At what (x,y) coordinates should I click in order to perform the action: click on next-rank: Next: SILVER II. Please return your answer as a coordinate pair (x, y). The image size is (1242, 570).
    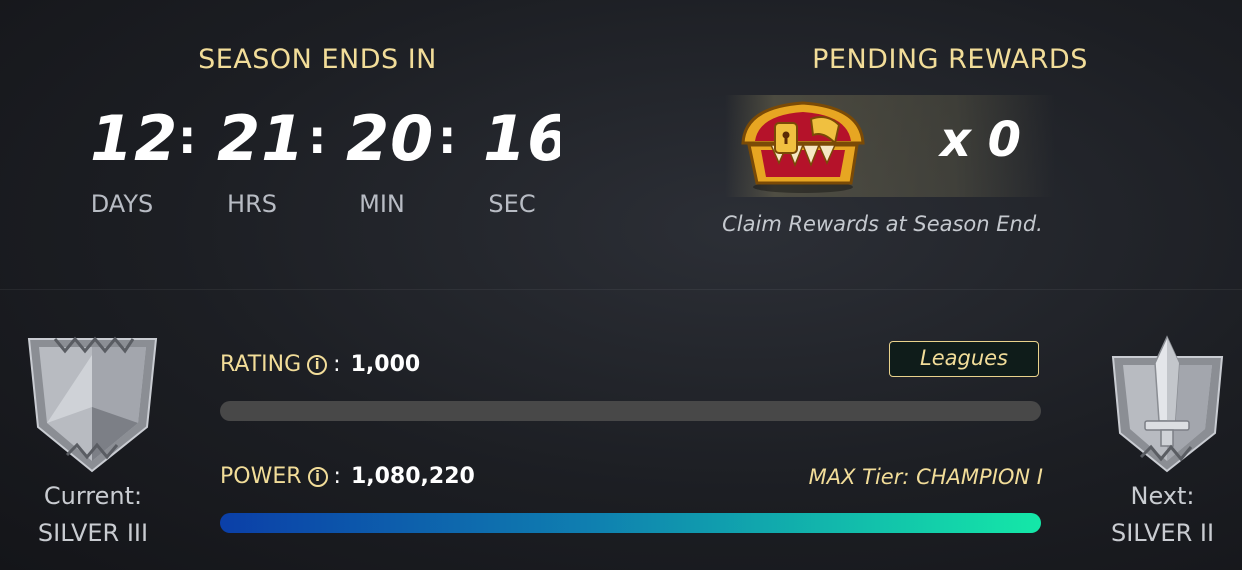
    Looking at the image, I should click on (1162, 515).